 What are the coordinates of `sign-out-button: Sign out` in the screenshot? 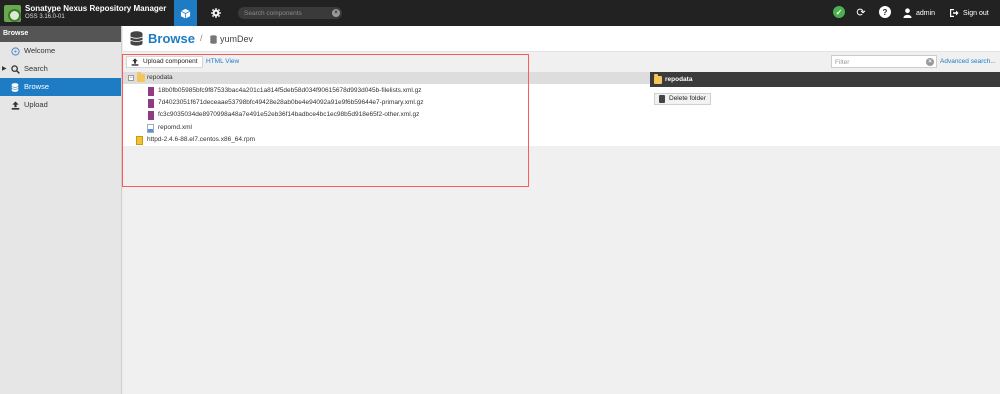 It's located at (969, 13).